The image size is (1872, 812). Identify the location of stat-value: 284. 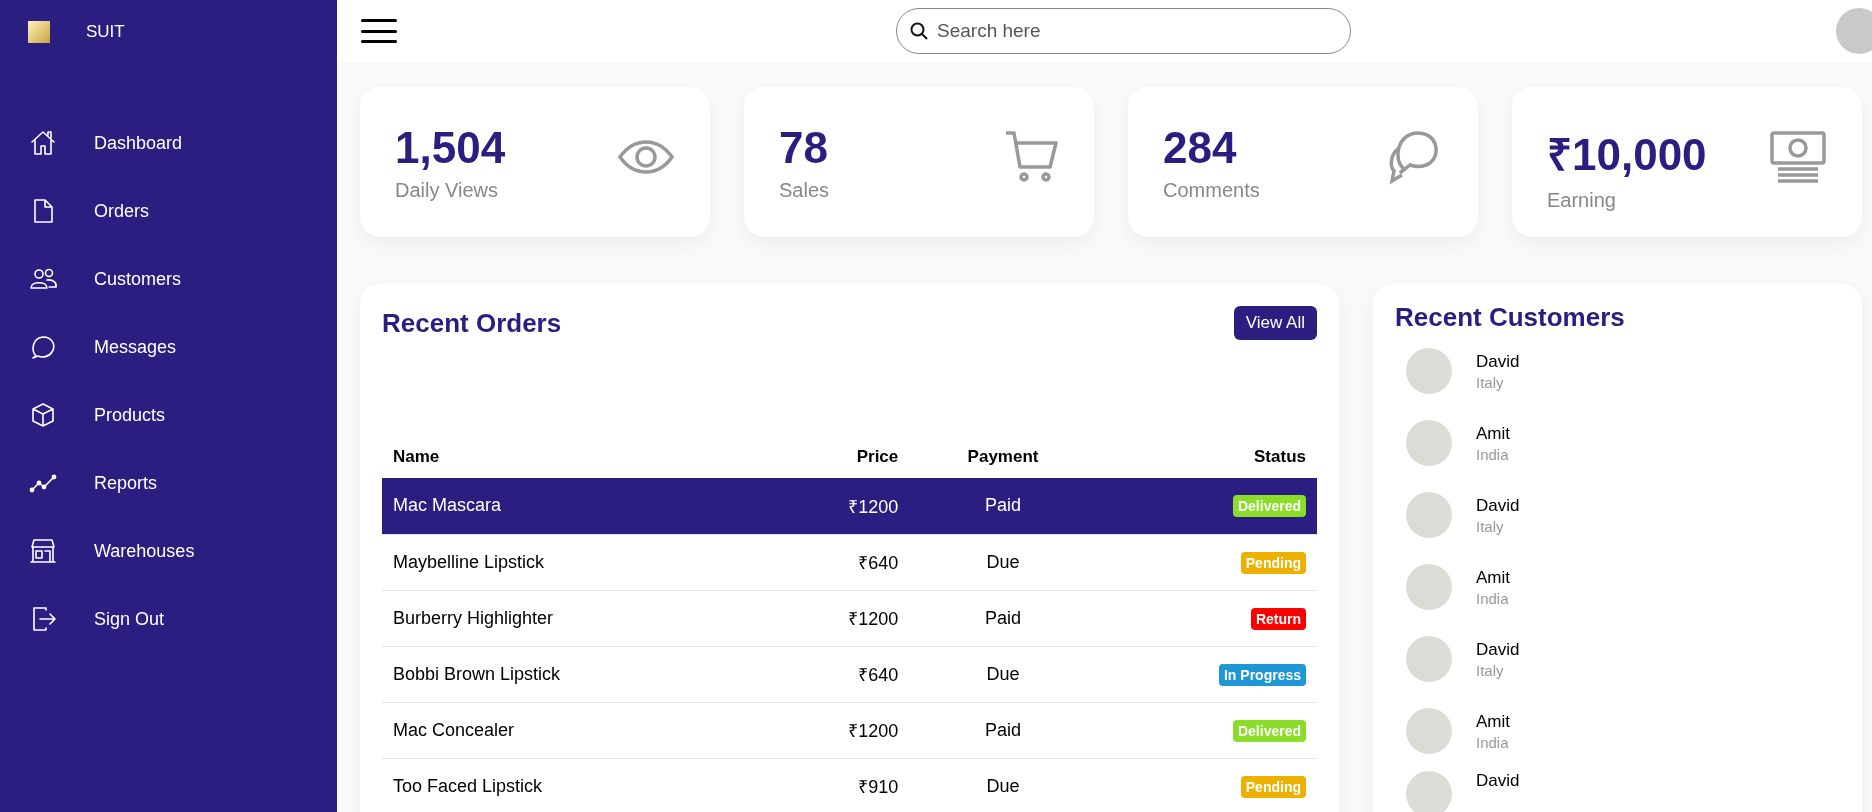
(1200, 148).